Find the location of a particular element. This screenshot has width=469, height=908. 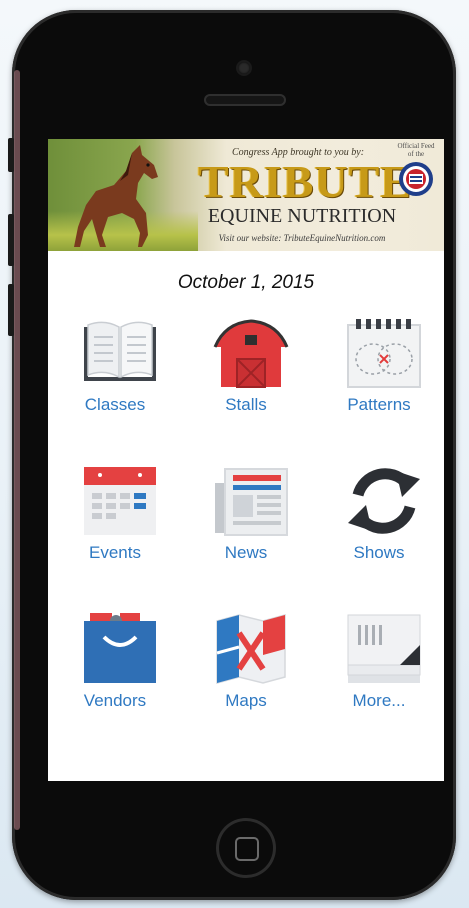

current-date: October 1, 2015 is located at coordinates (246, 282).